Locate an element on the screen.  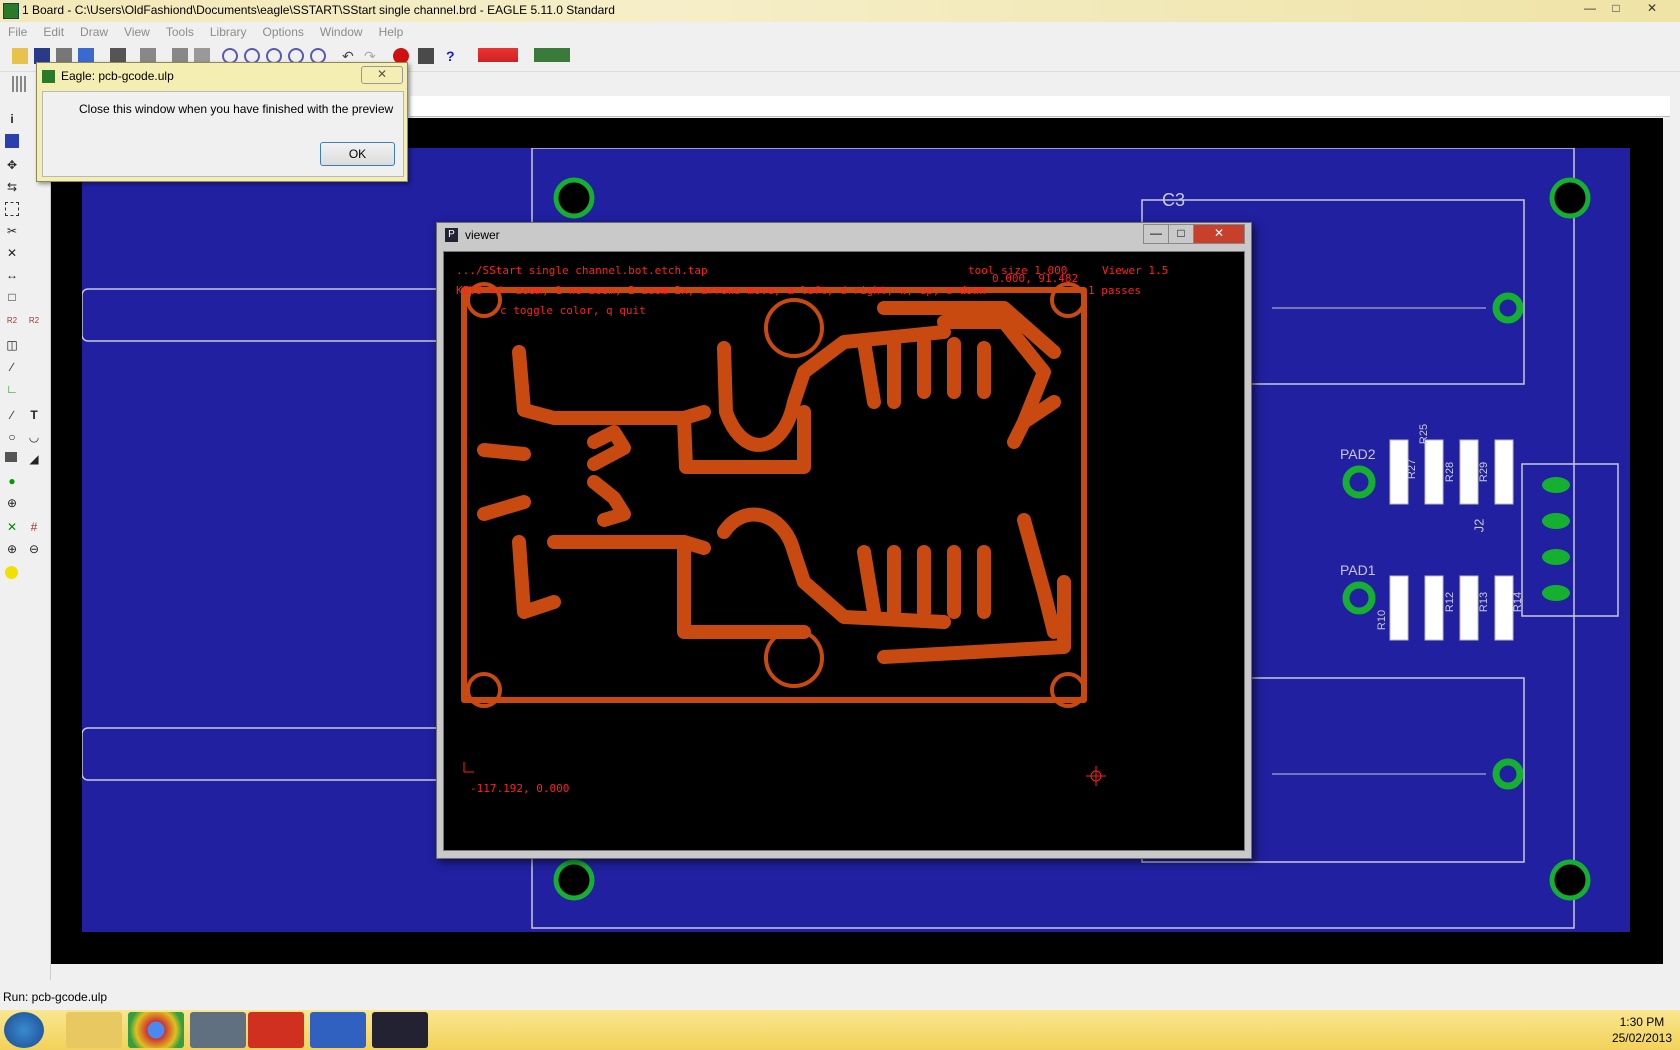
menu-library: Library is located at coordinates (228, 30).